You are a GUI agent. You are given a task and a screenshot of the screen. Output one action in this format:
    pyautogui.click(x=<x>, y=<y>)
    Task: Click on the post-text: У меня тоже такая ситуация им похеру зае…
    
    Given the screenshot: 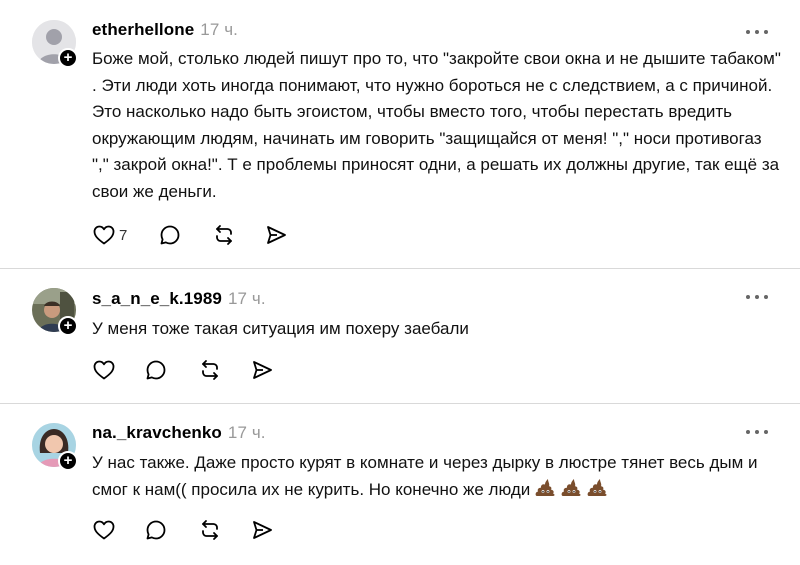 What is the action you would take?
    pyautogui.click(x=437, y=329)
    